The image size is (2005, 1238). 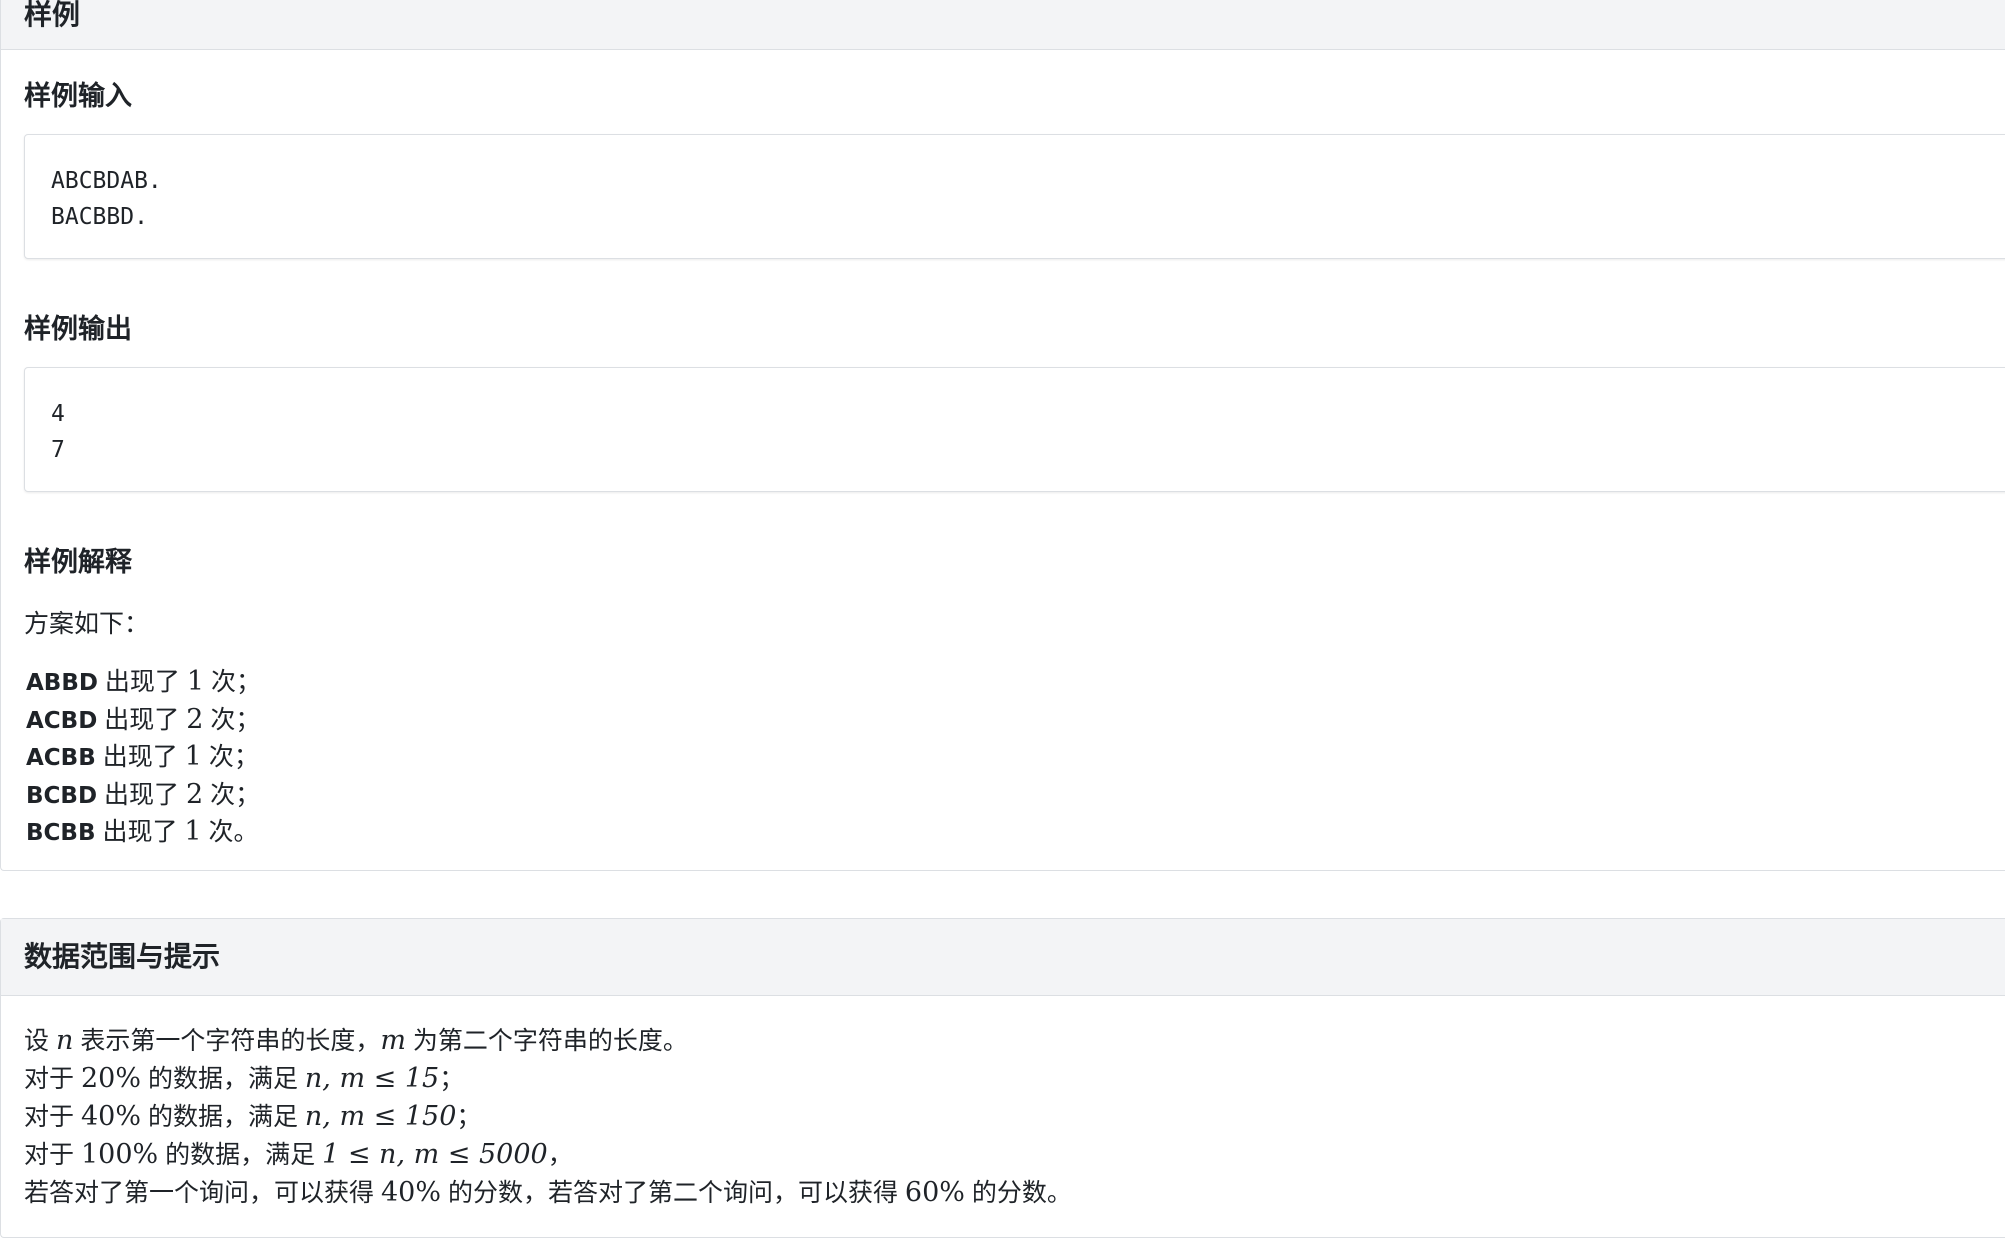 What do you see at coordinates (1003, 25) in the screenshot?
I see `sample-card-header: 样例` at bounding box center [1003, 25].